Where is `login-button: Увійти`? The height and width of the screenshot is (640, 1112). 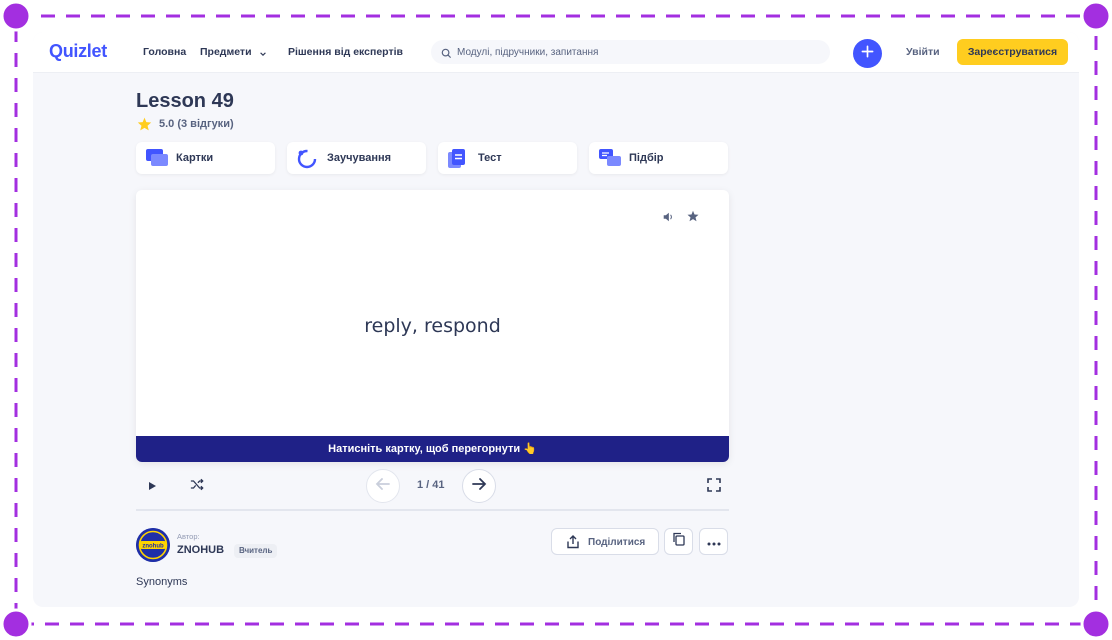
login-button: Увійти is located at coordinates (923, 52).